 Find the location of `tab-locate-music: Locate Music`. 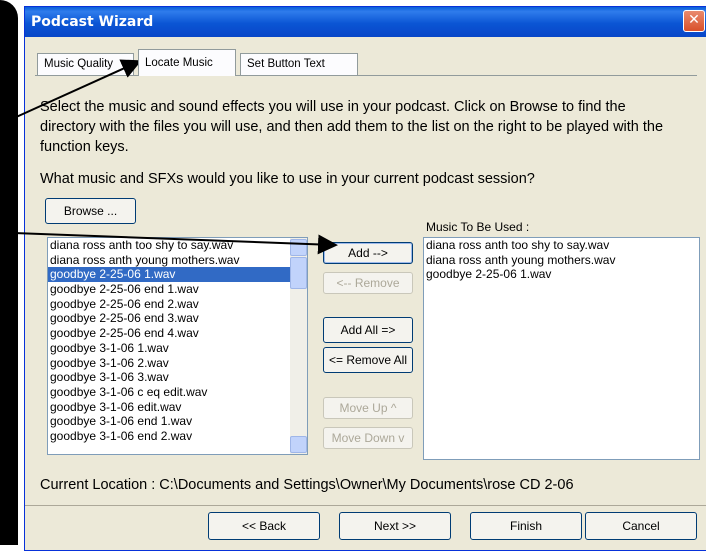

tab-locate-music: Locate Music is located at coordinates (187, 62).